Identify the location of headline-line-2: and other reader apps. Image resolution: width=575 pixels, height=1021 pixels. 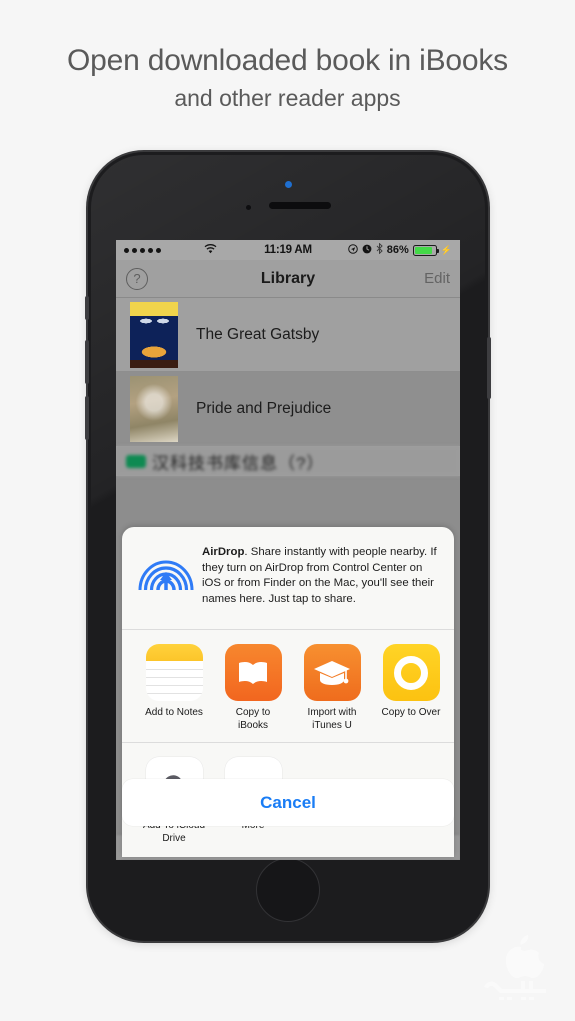
(287, 98).